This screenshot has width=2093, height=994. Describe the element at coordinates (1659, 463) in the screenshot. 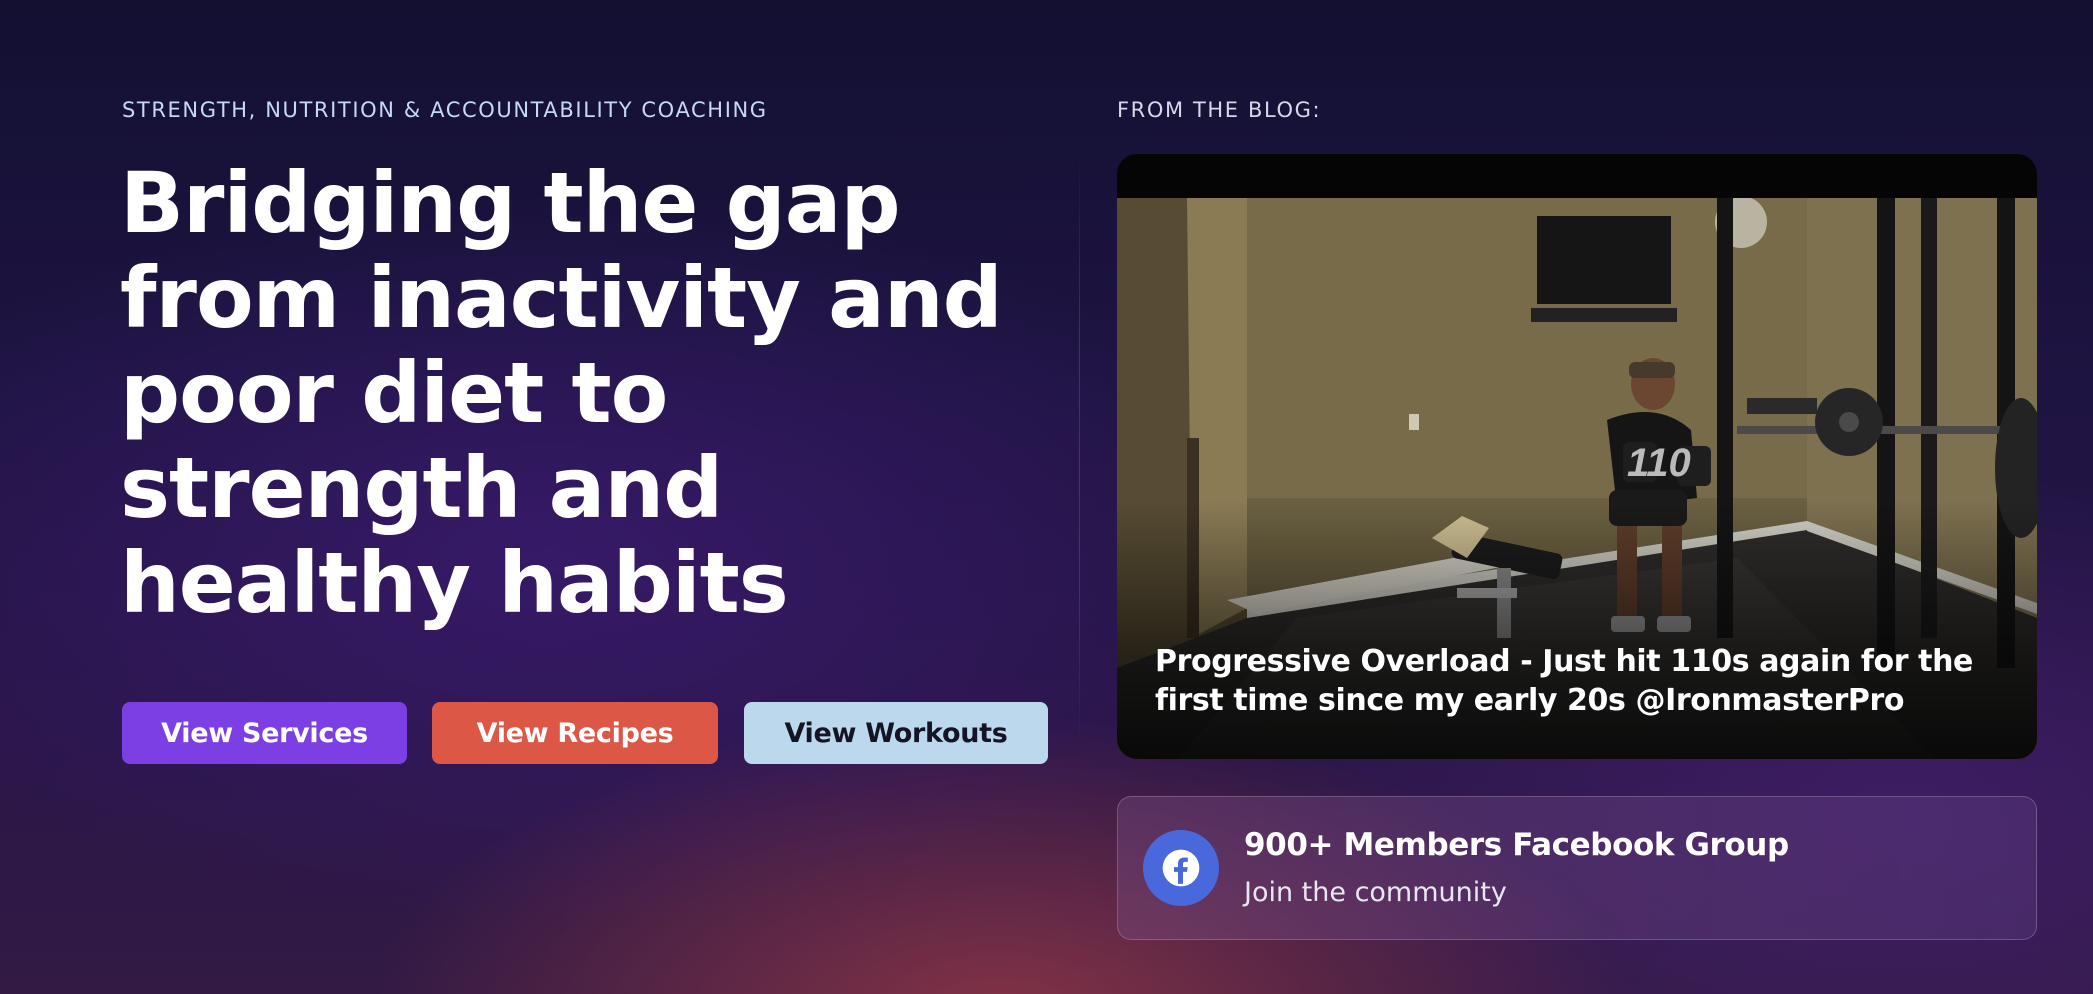

I see `photo-overlay-text: 110` at that location.